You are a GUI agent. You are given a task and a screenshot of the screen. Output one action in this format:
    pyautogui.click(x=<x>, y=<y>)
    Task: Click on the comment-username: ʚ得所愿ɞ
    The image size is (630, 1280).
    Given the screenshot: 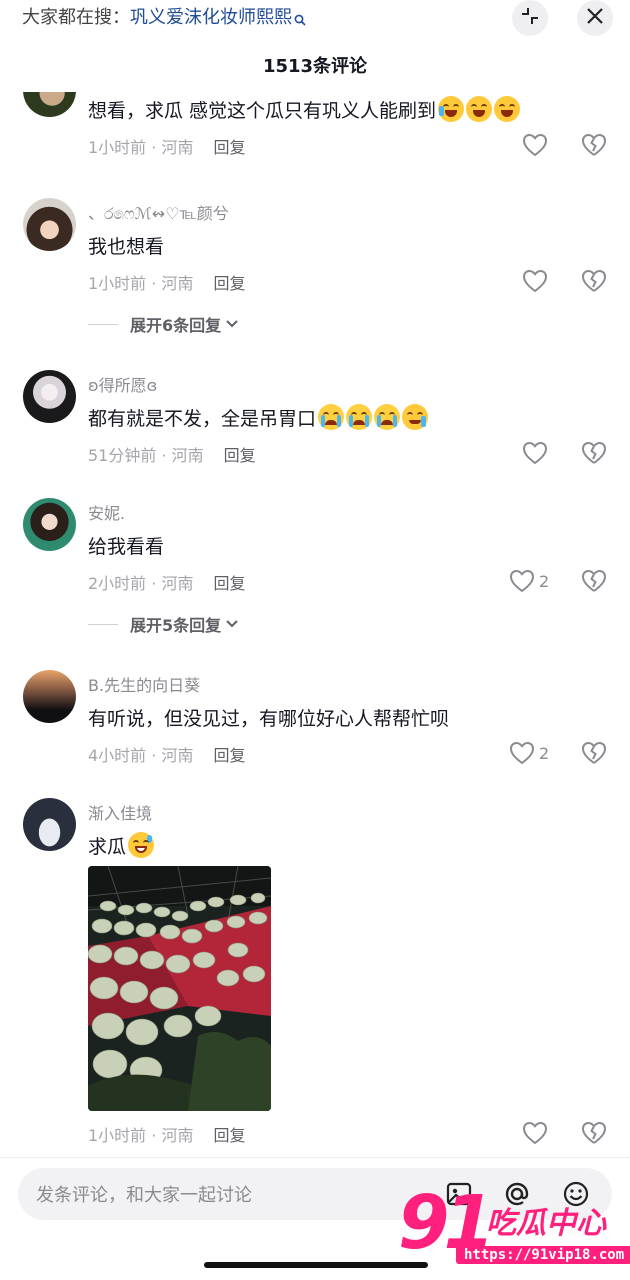 What is the action you would take?
    pyautogui.click(x=122, y=384)
    